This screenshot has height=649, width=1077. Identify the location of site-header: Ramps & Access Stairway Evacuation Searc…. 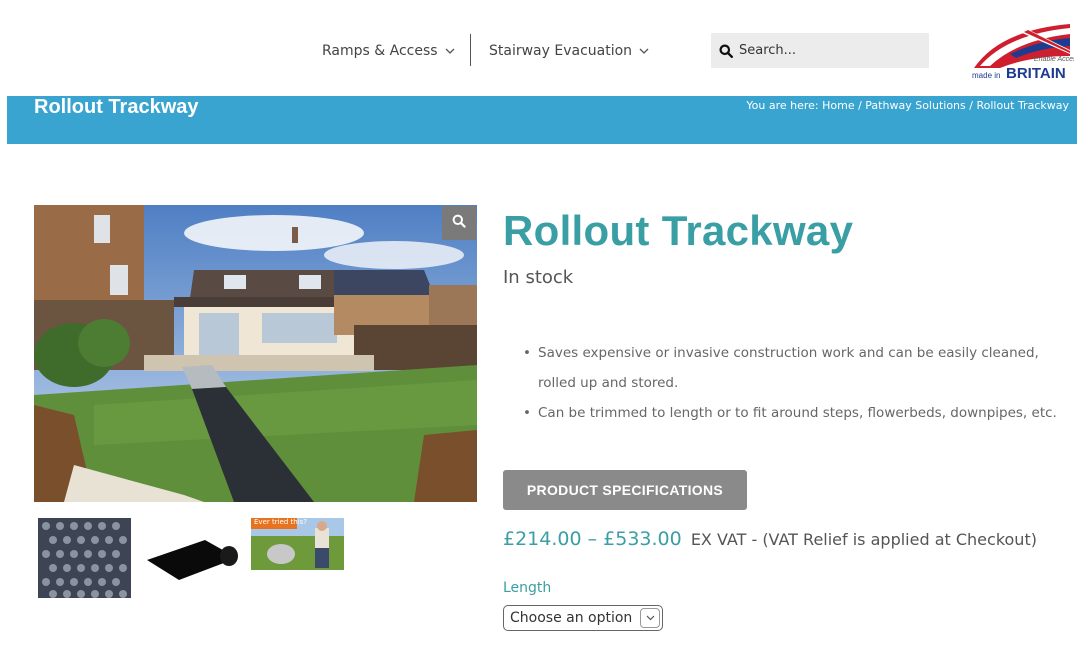
(538, 48).